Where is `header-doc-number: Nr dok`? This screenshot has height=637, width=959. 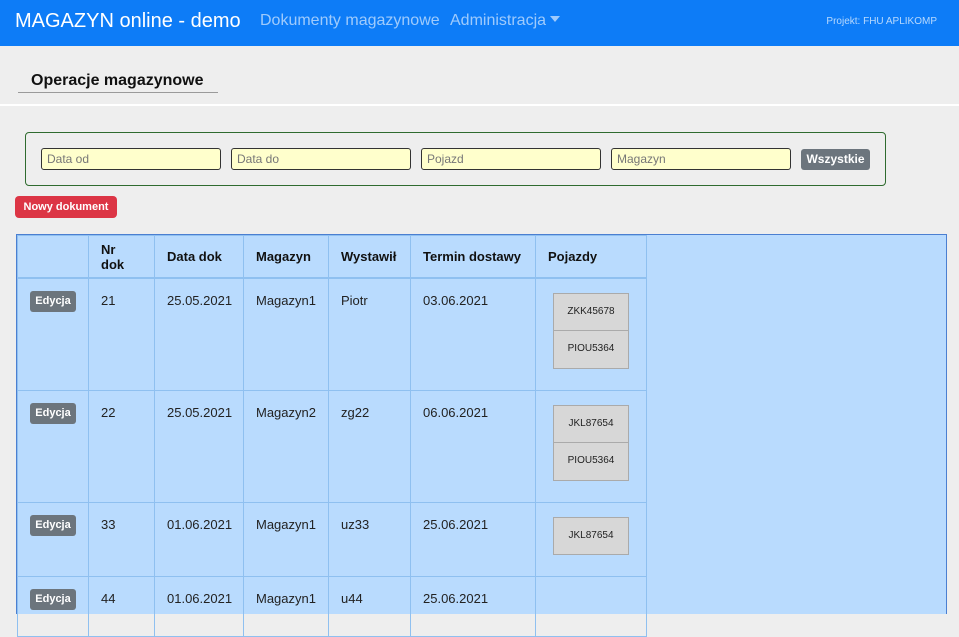 header-doc-number: Nr dok is located at coordinates (121, 257).